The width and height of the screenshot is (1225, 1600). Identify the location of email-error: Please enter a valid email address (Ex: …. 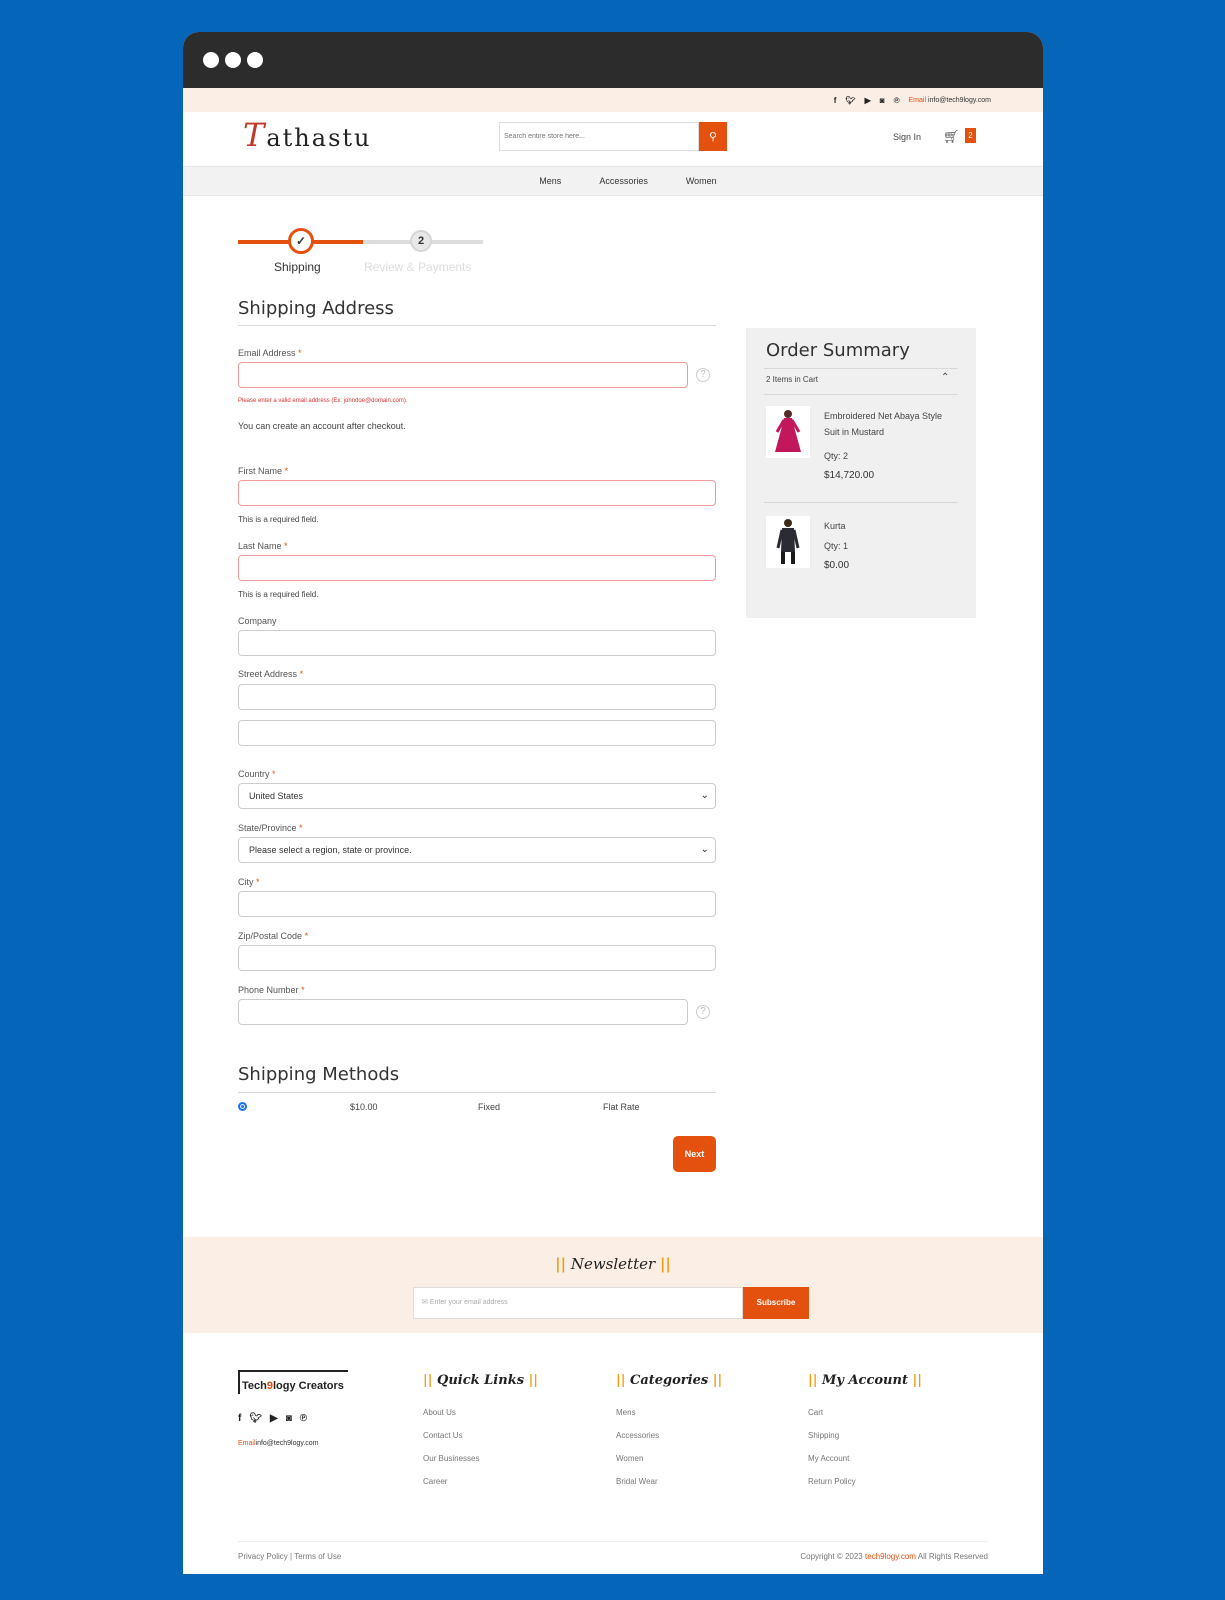
(323, 401).